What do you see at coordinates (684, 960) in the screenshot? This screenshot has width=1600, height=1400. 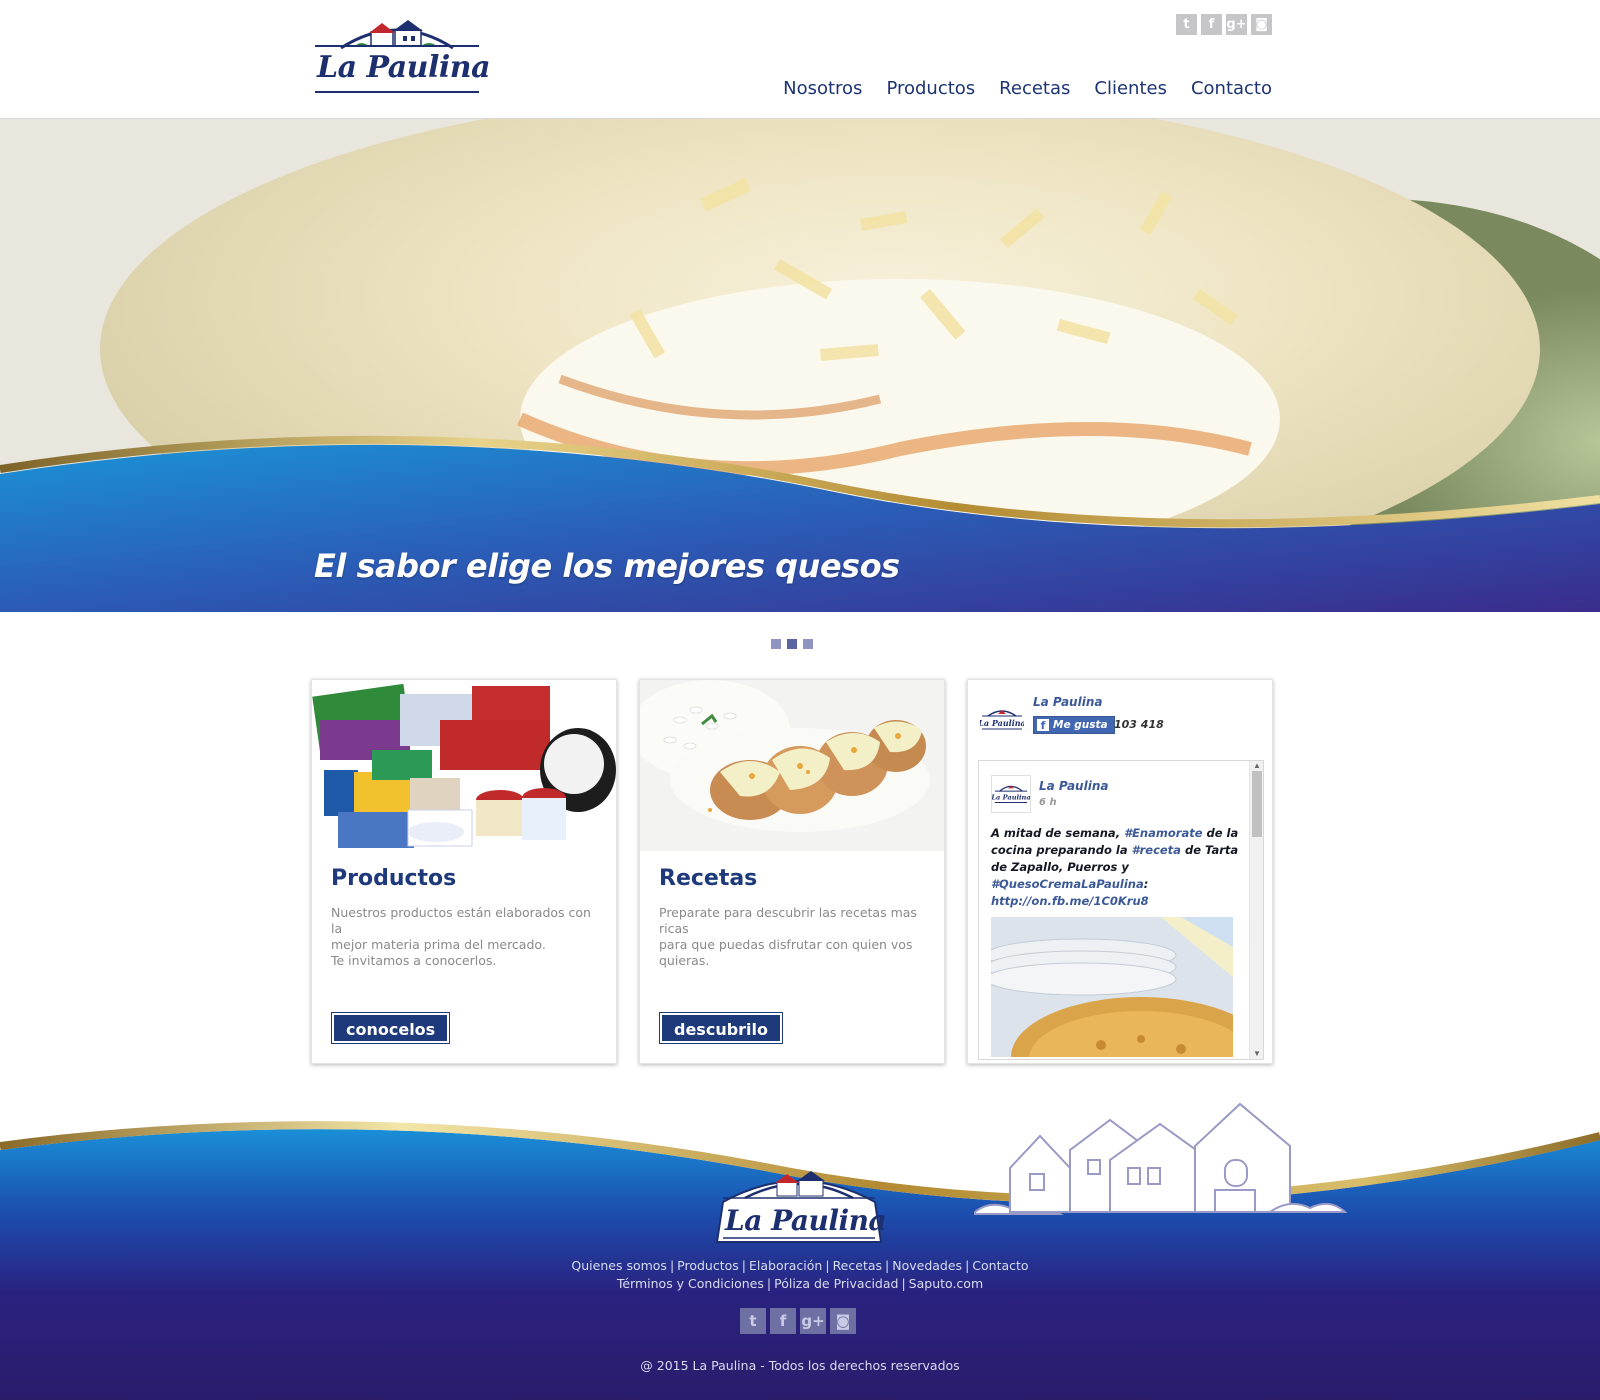 I see `card-recetas-desc-line: quieras.` at bounding box center [684, 960].